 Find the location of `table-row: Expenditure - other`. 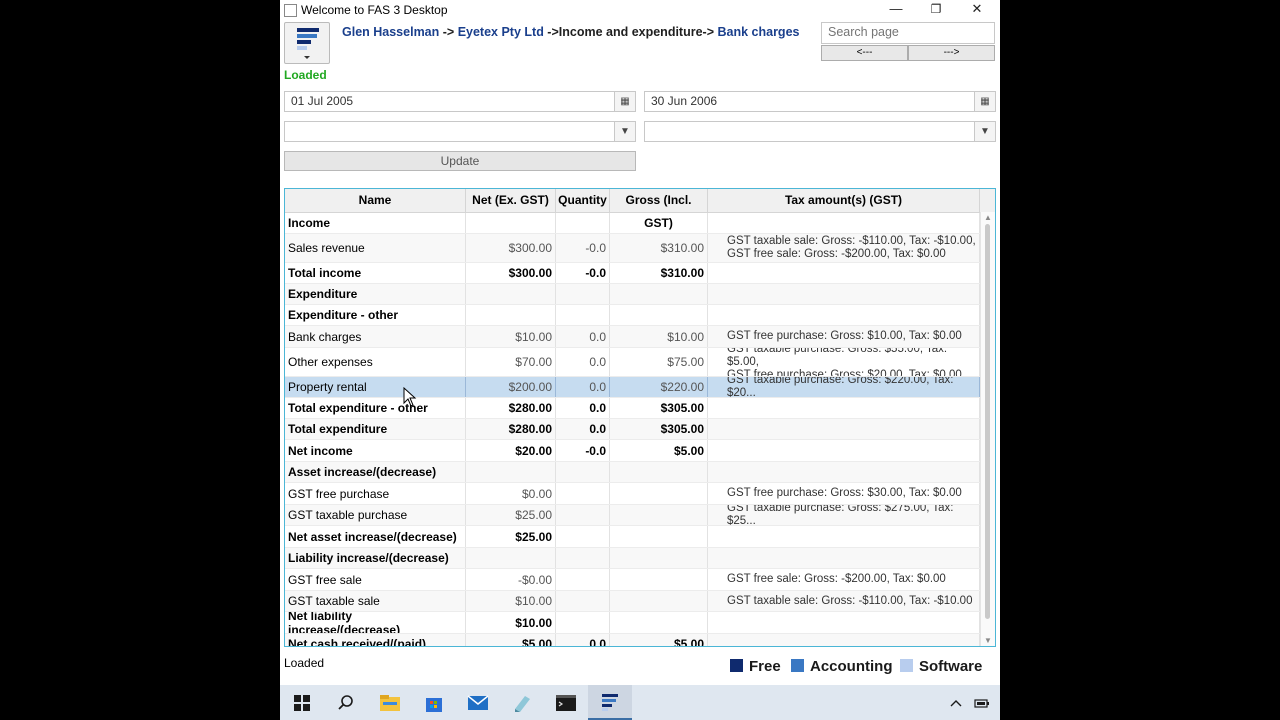

table-row: Expenditure - other is located at coordinates (632, 315).